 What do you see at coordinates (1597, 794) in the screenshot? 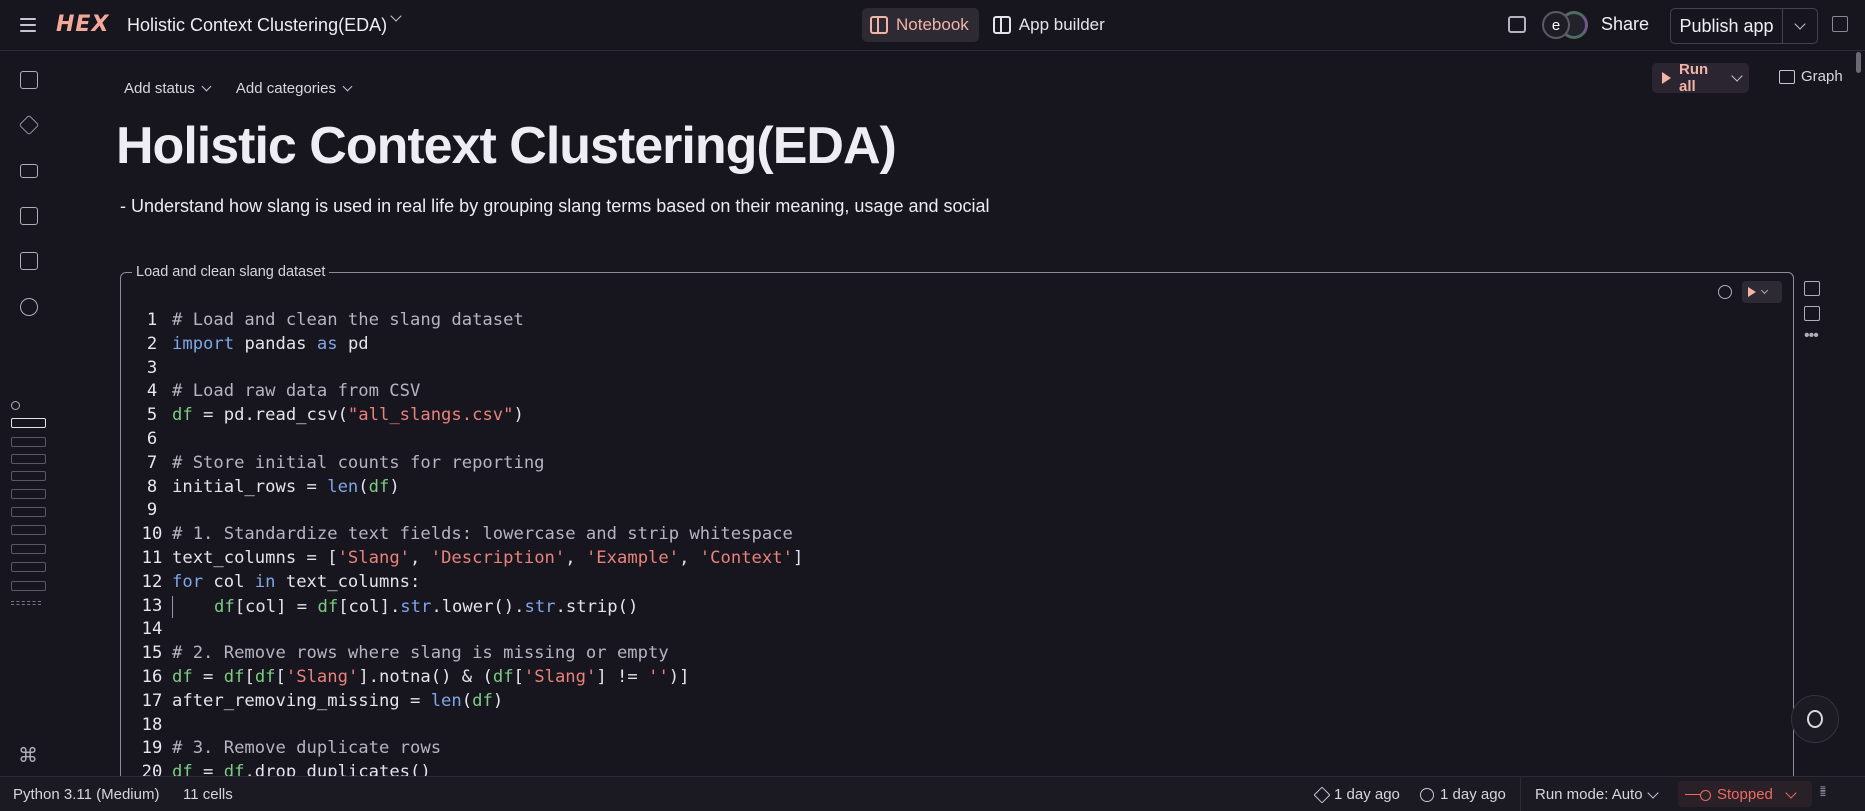
I see `run-mode-select: Run mode: Auto` at bounding box center [1597, 794].